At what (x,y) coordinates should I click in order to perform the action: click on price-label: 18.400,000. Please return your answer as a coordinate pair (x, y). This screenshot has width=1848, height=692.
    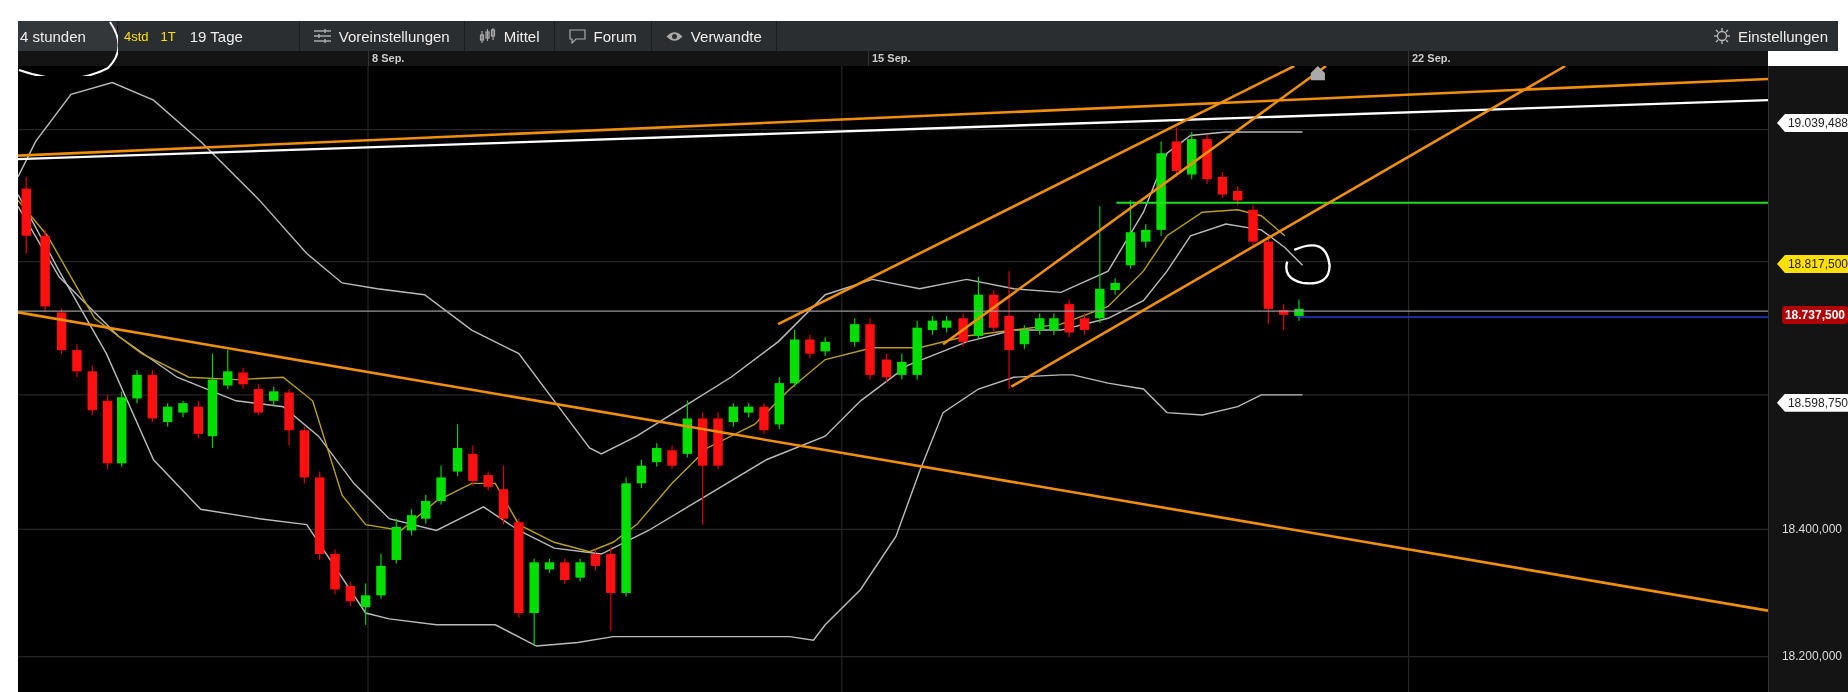
    Looking at the image, I should click on (1812, 529).